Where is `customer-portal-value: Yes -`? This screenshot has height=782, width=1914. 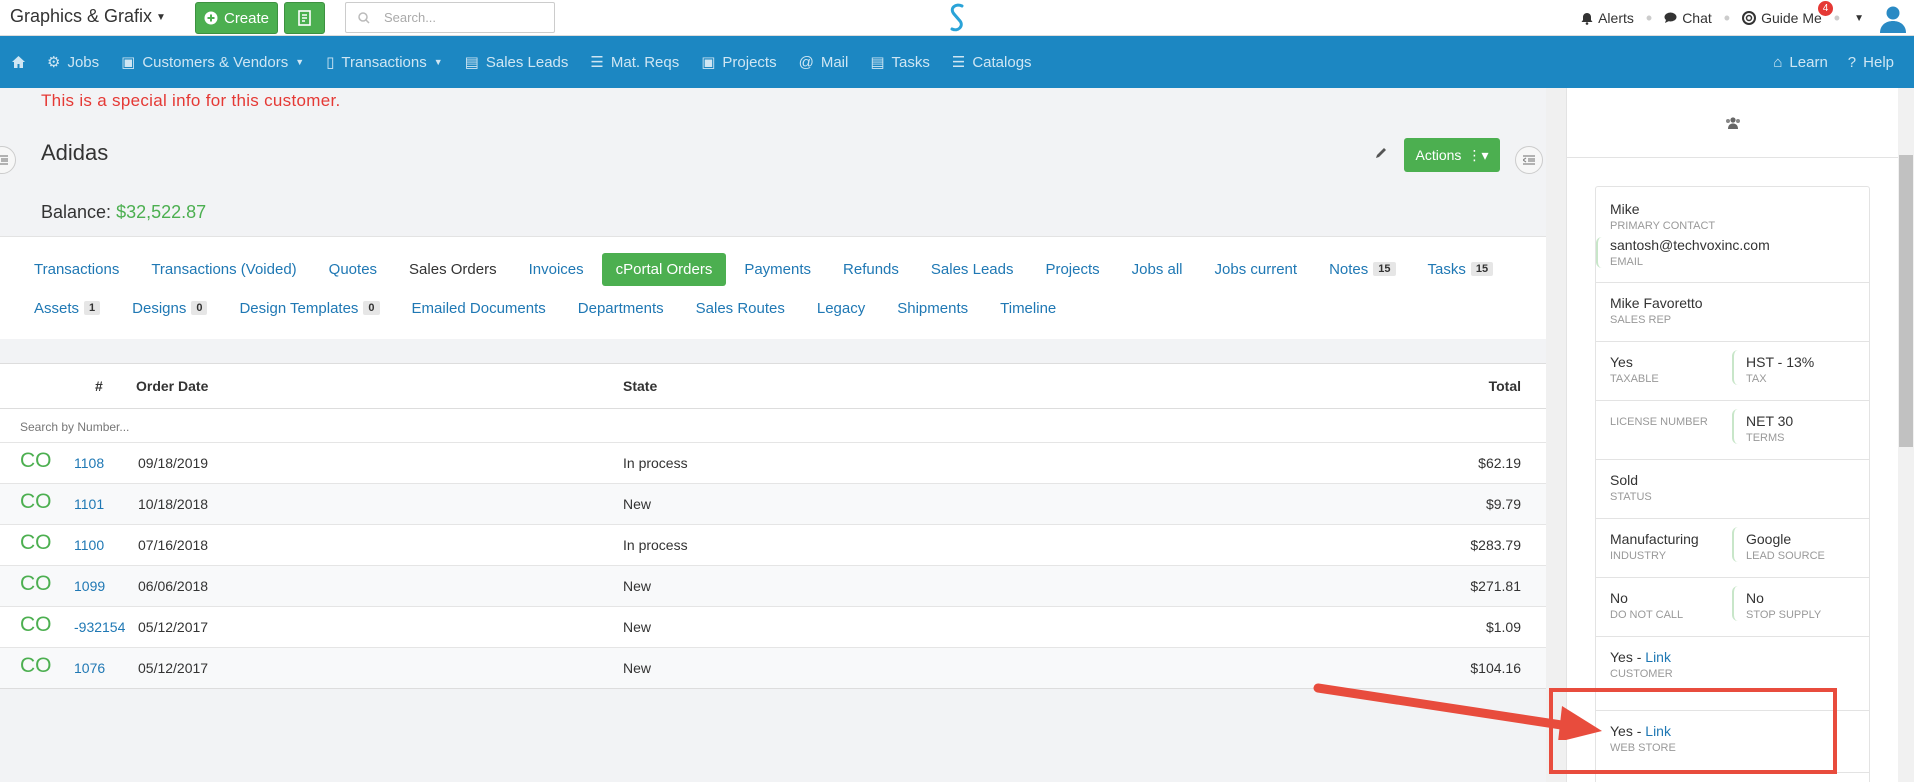 customer-portal-value: Yes - is located at coordinates (1626, 657).